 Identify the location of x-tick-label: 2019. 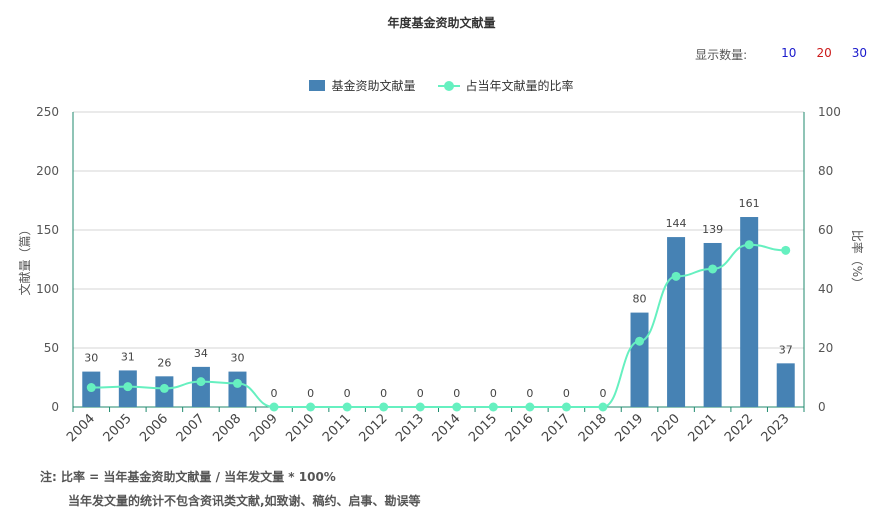
(629, 428).